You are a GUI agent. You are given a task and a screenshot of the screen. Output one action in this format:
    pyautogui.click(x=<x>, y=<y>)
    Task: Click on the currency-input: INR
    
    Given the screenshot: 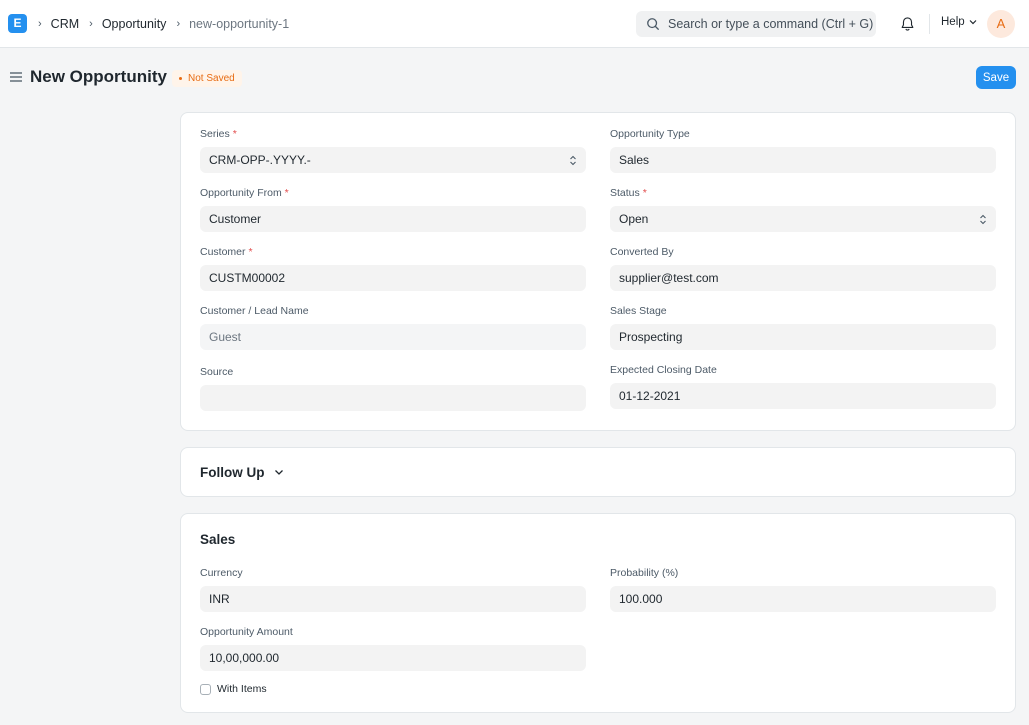 What is the action you would take?
    pyautogui.click(x=393, y=599)
    